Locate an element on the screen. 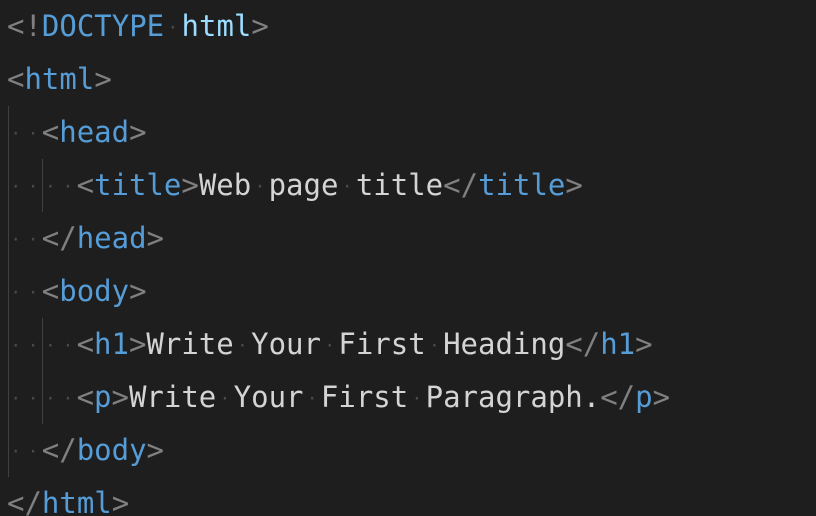  code-line: · · <head> is located at coordinates (77, 132).